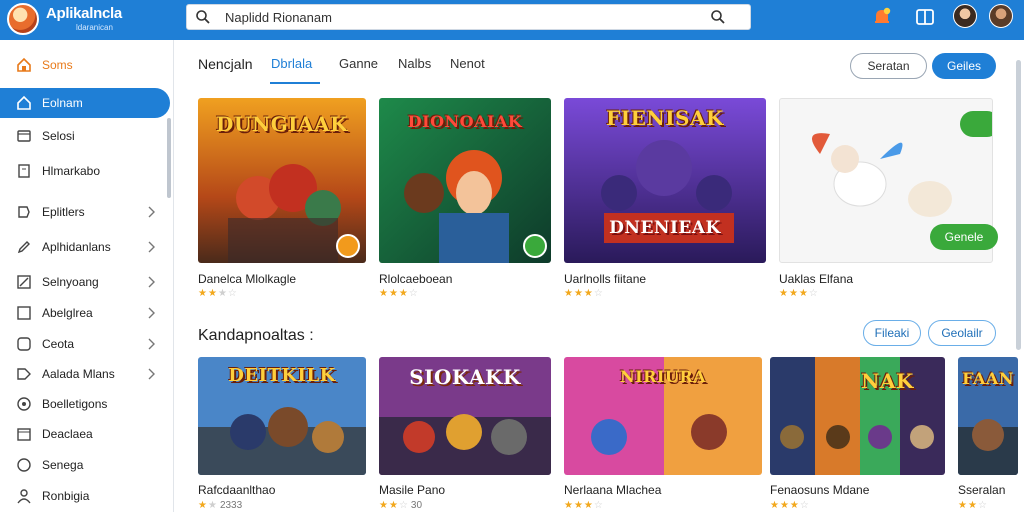 The image size is (1024, 512). What do you see at coordinates (612, 490) in the screenshot?
I see `game-card-title: Nerlaana Mlachea` at bounding box center [612, 490].